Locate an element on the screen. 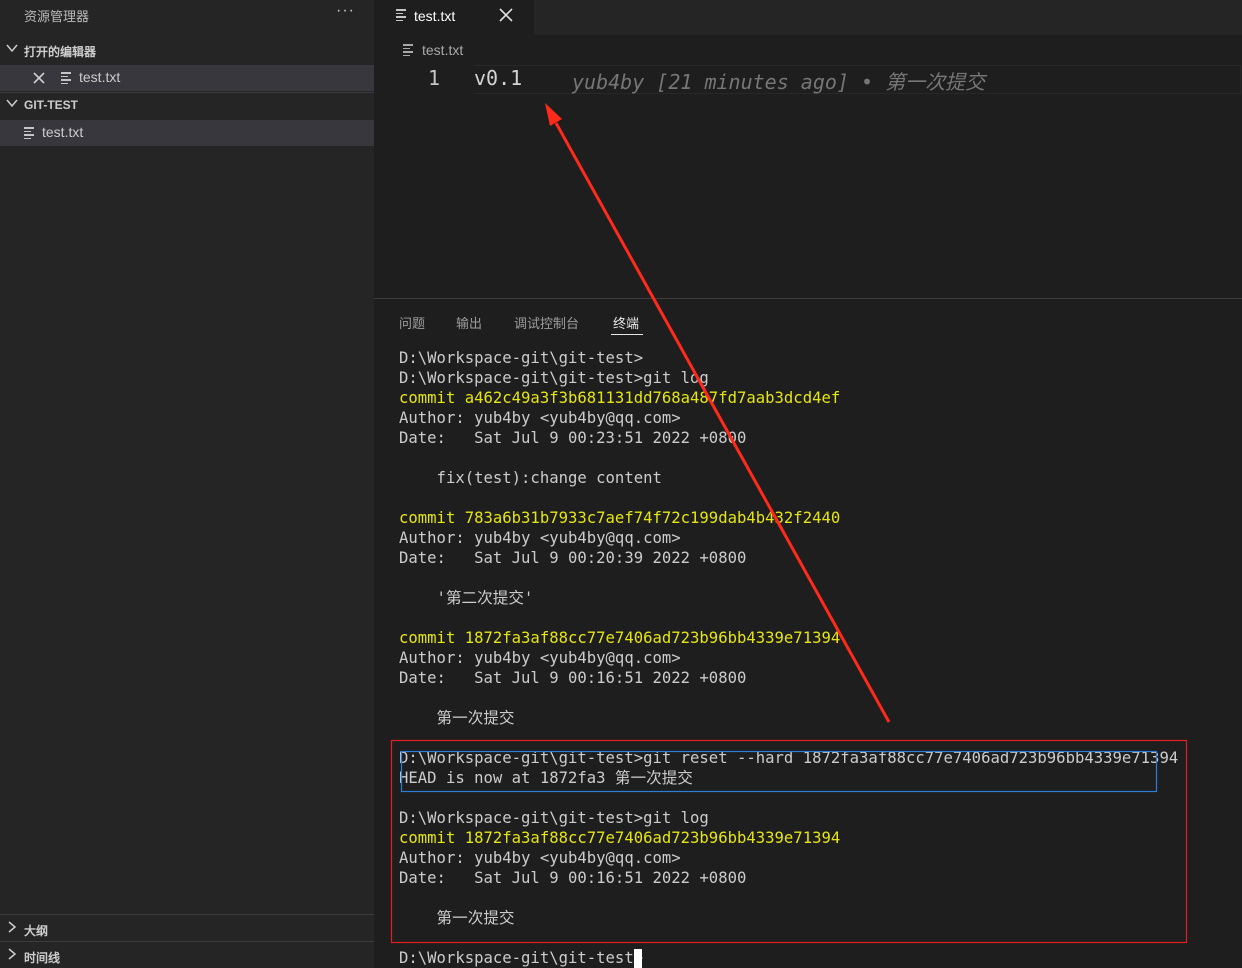  outline-label: 大纲 is located at coordinates (36, 931).